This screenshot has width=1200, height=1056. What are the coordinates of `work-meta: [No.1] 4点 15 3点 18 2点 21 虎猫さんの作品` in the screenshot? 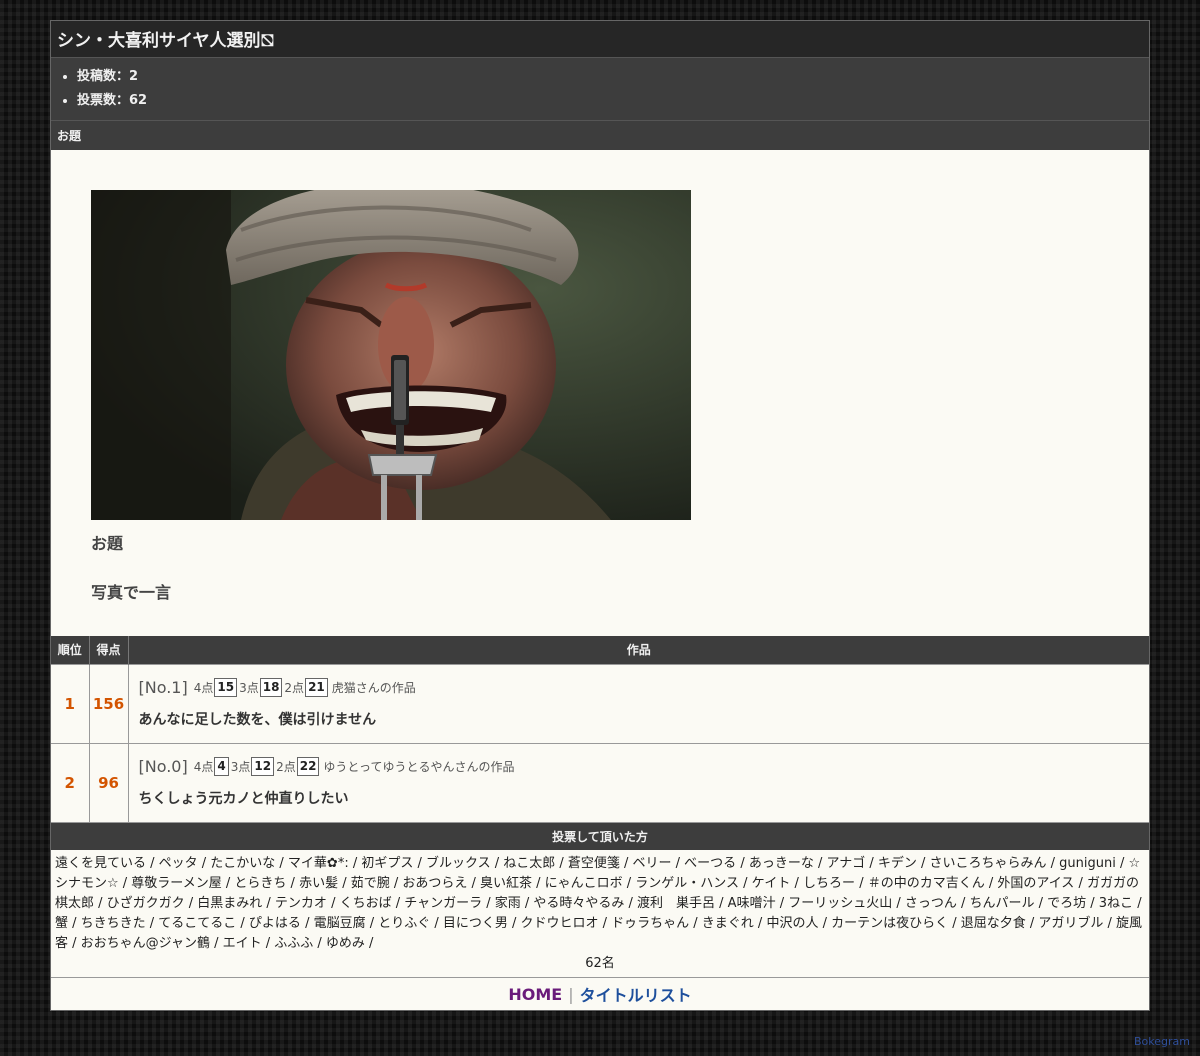 It's located at (639, 687).